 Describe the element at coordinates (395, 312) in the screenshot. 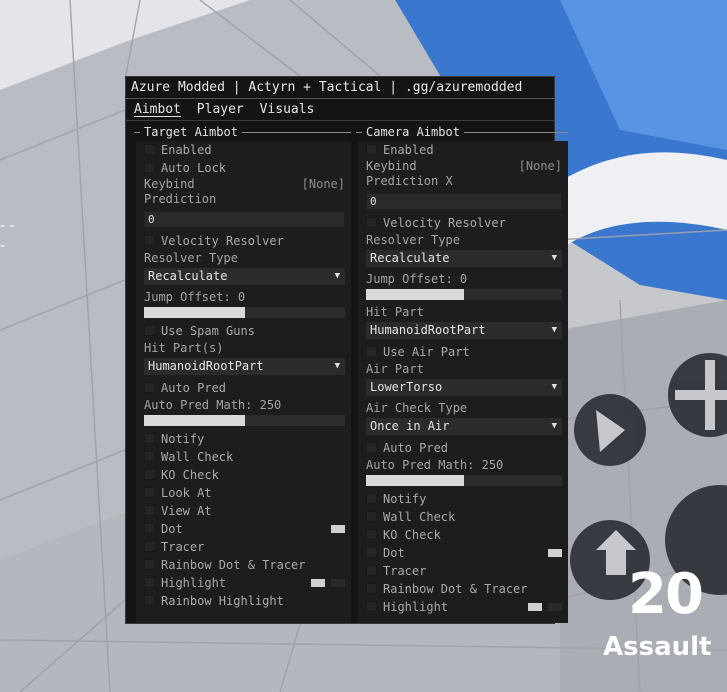

I see `hit-part-label: Hit Part` at that location.